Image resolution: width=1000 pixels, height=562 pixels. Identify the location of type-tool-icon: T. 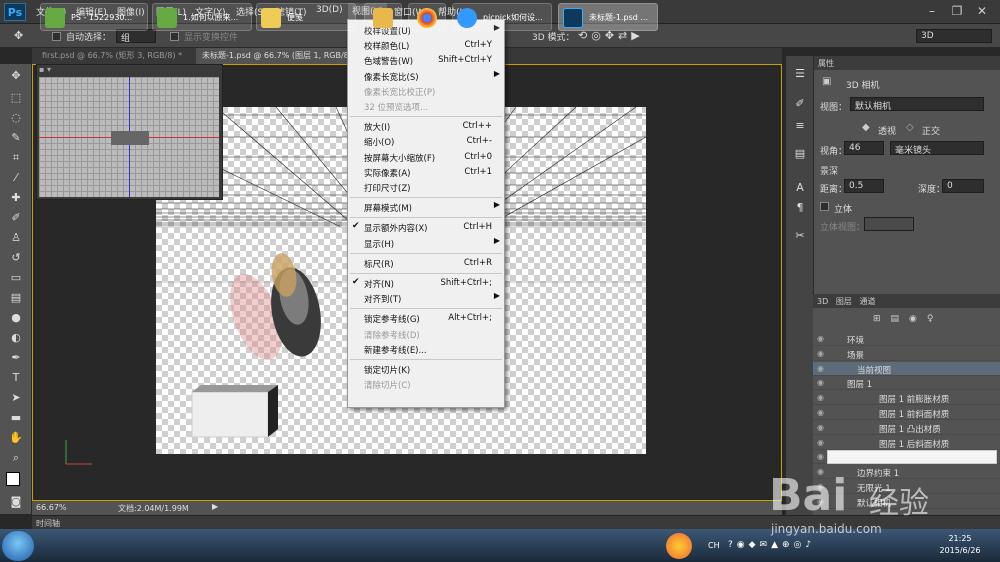
(16, 378).